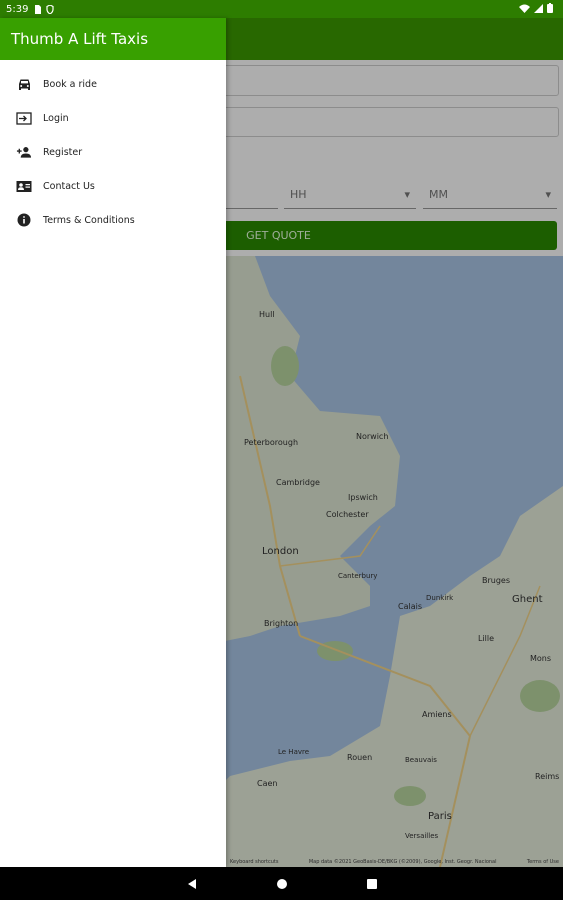  Describe the element at coordinates (113, 186) in the screenshot. I see `menu-item-contact-us: Contact Us` at that location.